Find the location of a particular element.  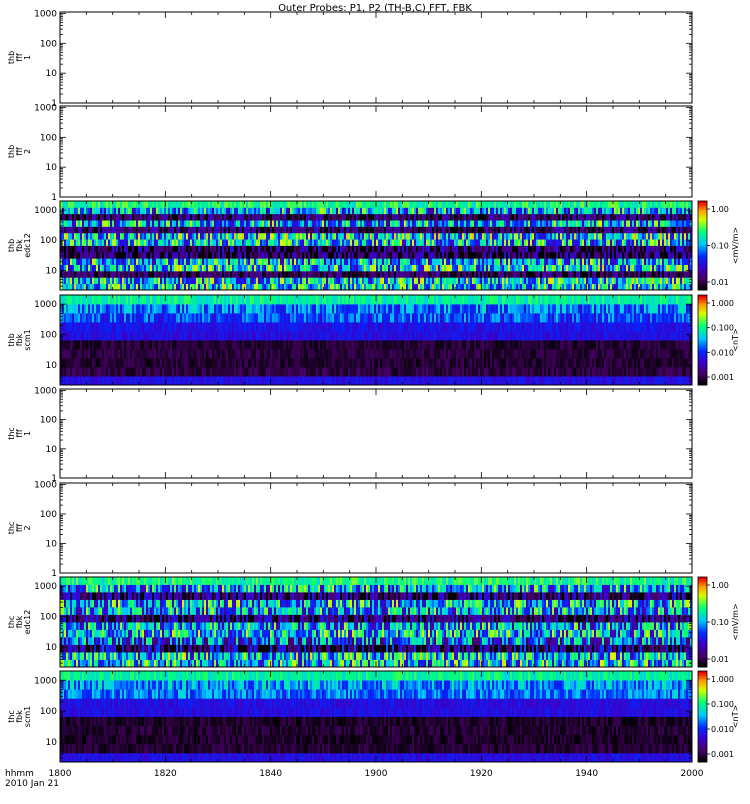

panel-thb-fff2: 1 10 100 1000 thbfff2 is located at coordinates (349, 153).